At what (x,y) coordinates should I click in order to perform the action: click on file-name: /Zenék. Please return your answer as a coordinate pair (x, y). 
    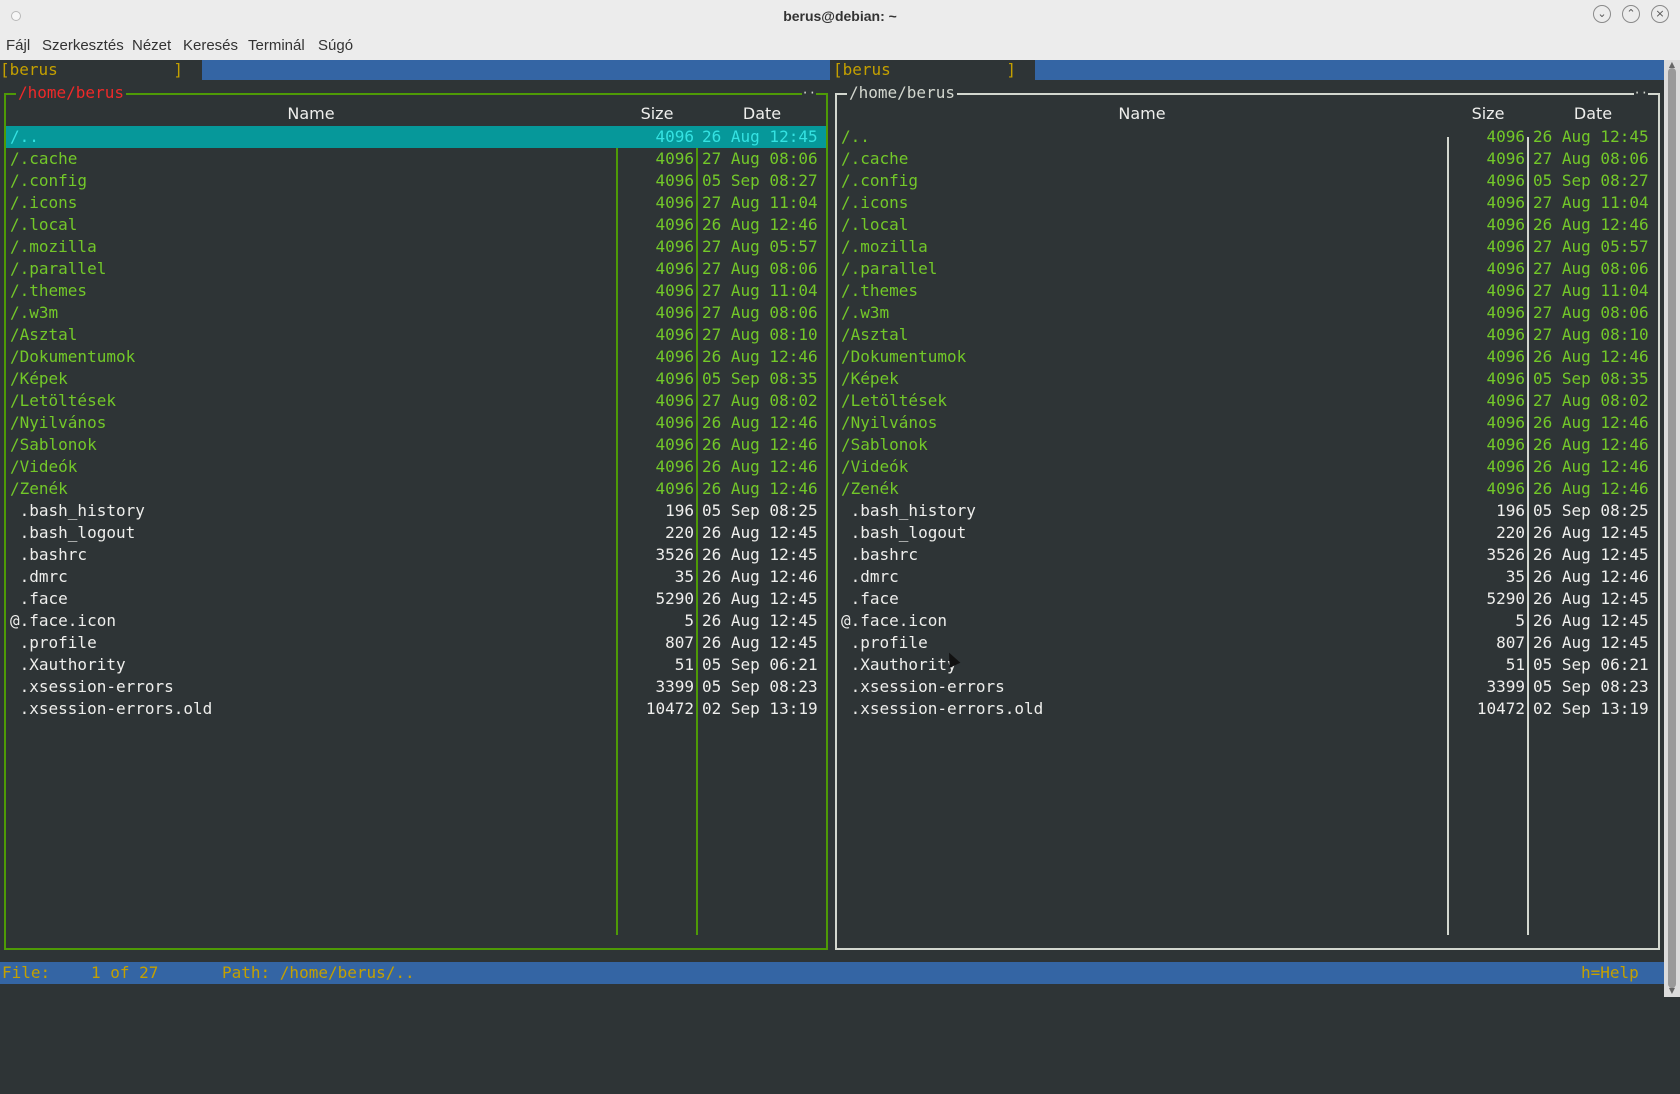
    Looking at the image, I should click on (39, 488).